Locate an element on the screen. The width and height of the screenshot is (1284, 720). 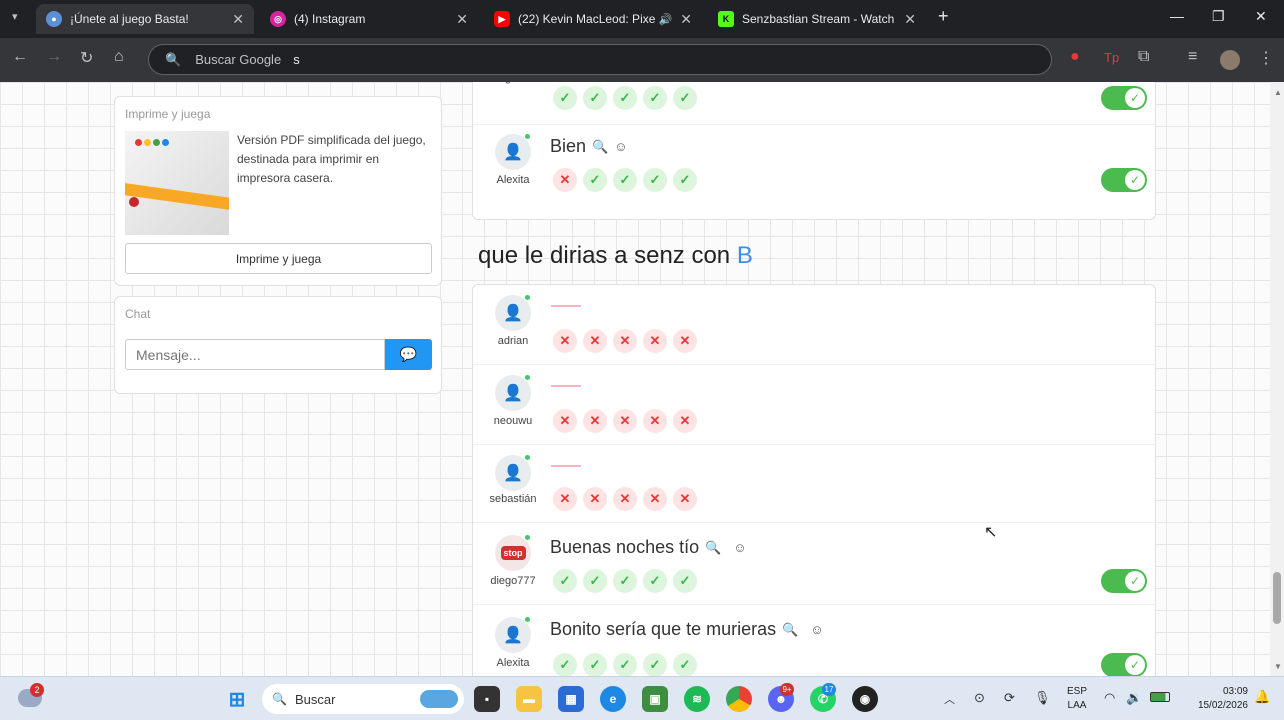
taskbar-search: 🔍 Buscar is located at coordinates (363, 699).